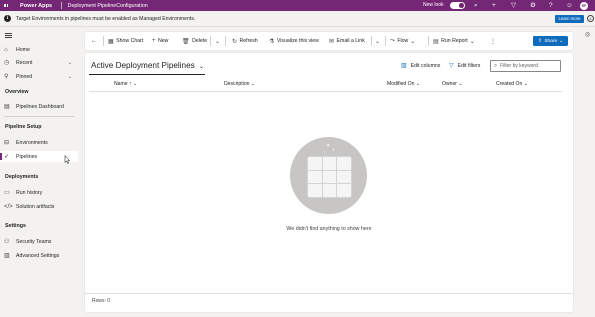 Image resolution: width=595 pixels, height=317 pixels. What do you see at coordinates (95, 41) in the screenshot?
I see `back-button: ←` at bounding box center [95, 41].